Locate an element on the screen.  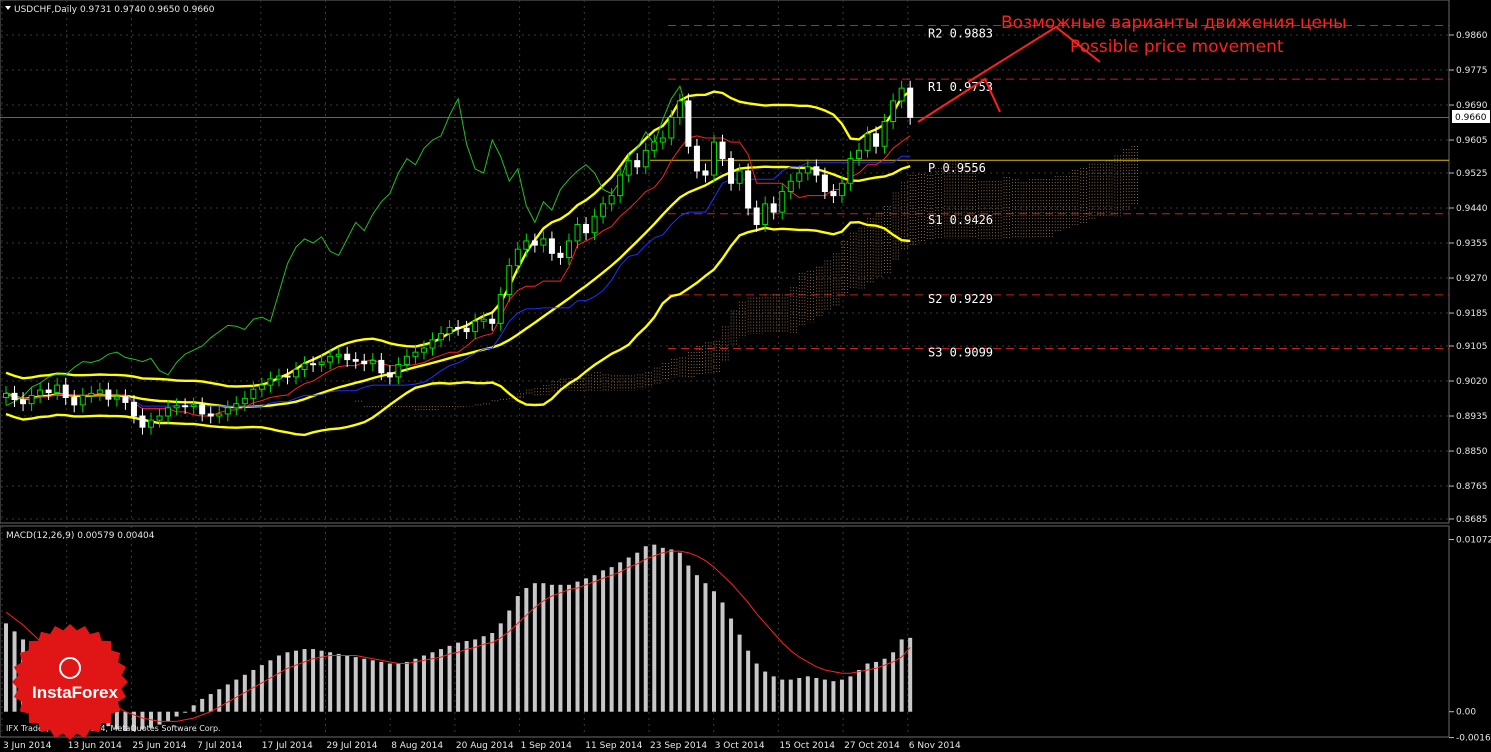
y-tick-label: 0.8685 is located at coordinates (1472, 520).